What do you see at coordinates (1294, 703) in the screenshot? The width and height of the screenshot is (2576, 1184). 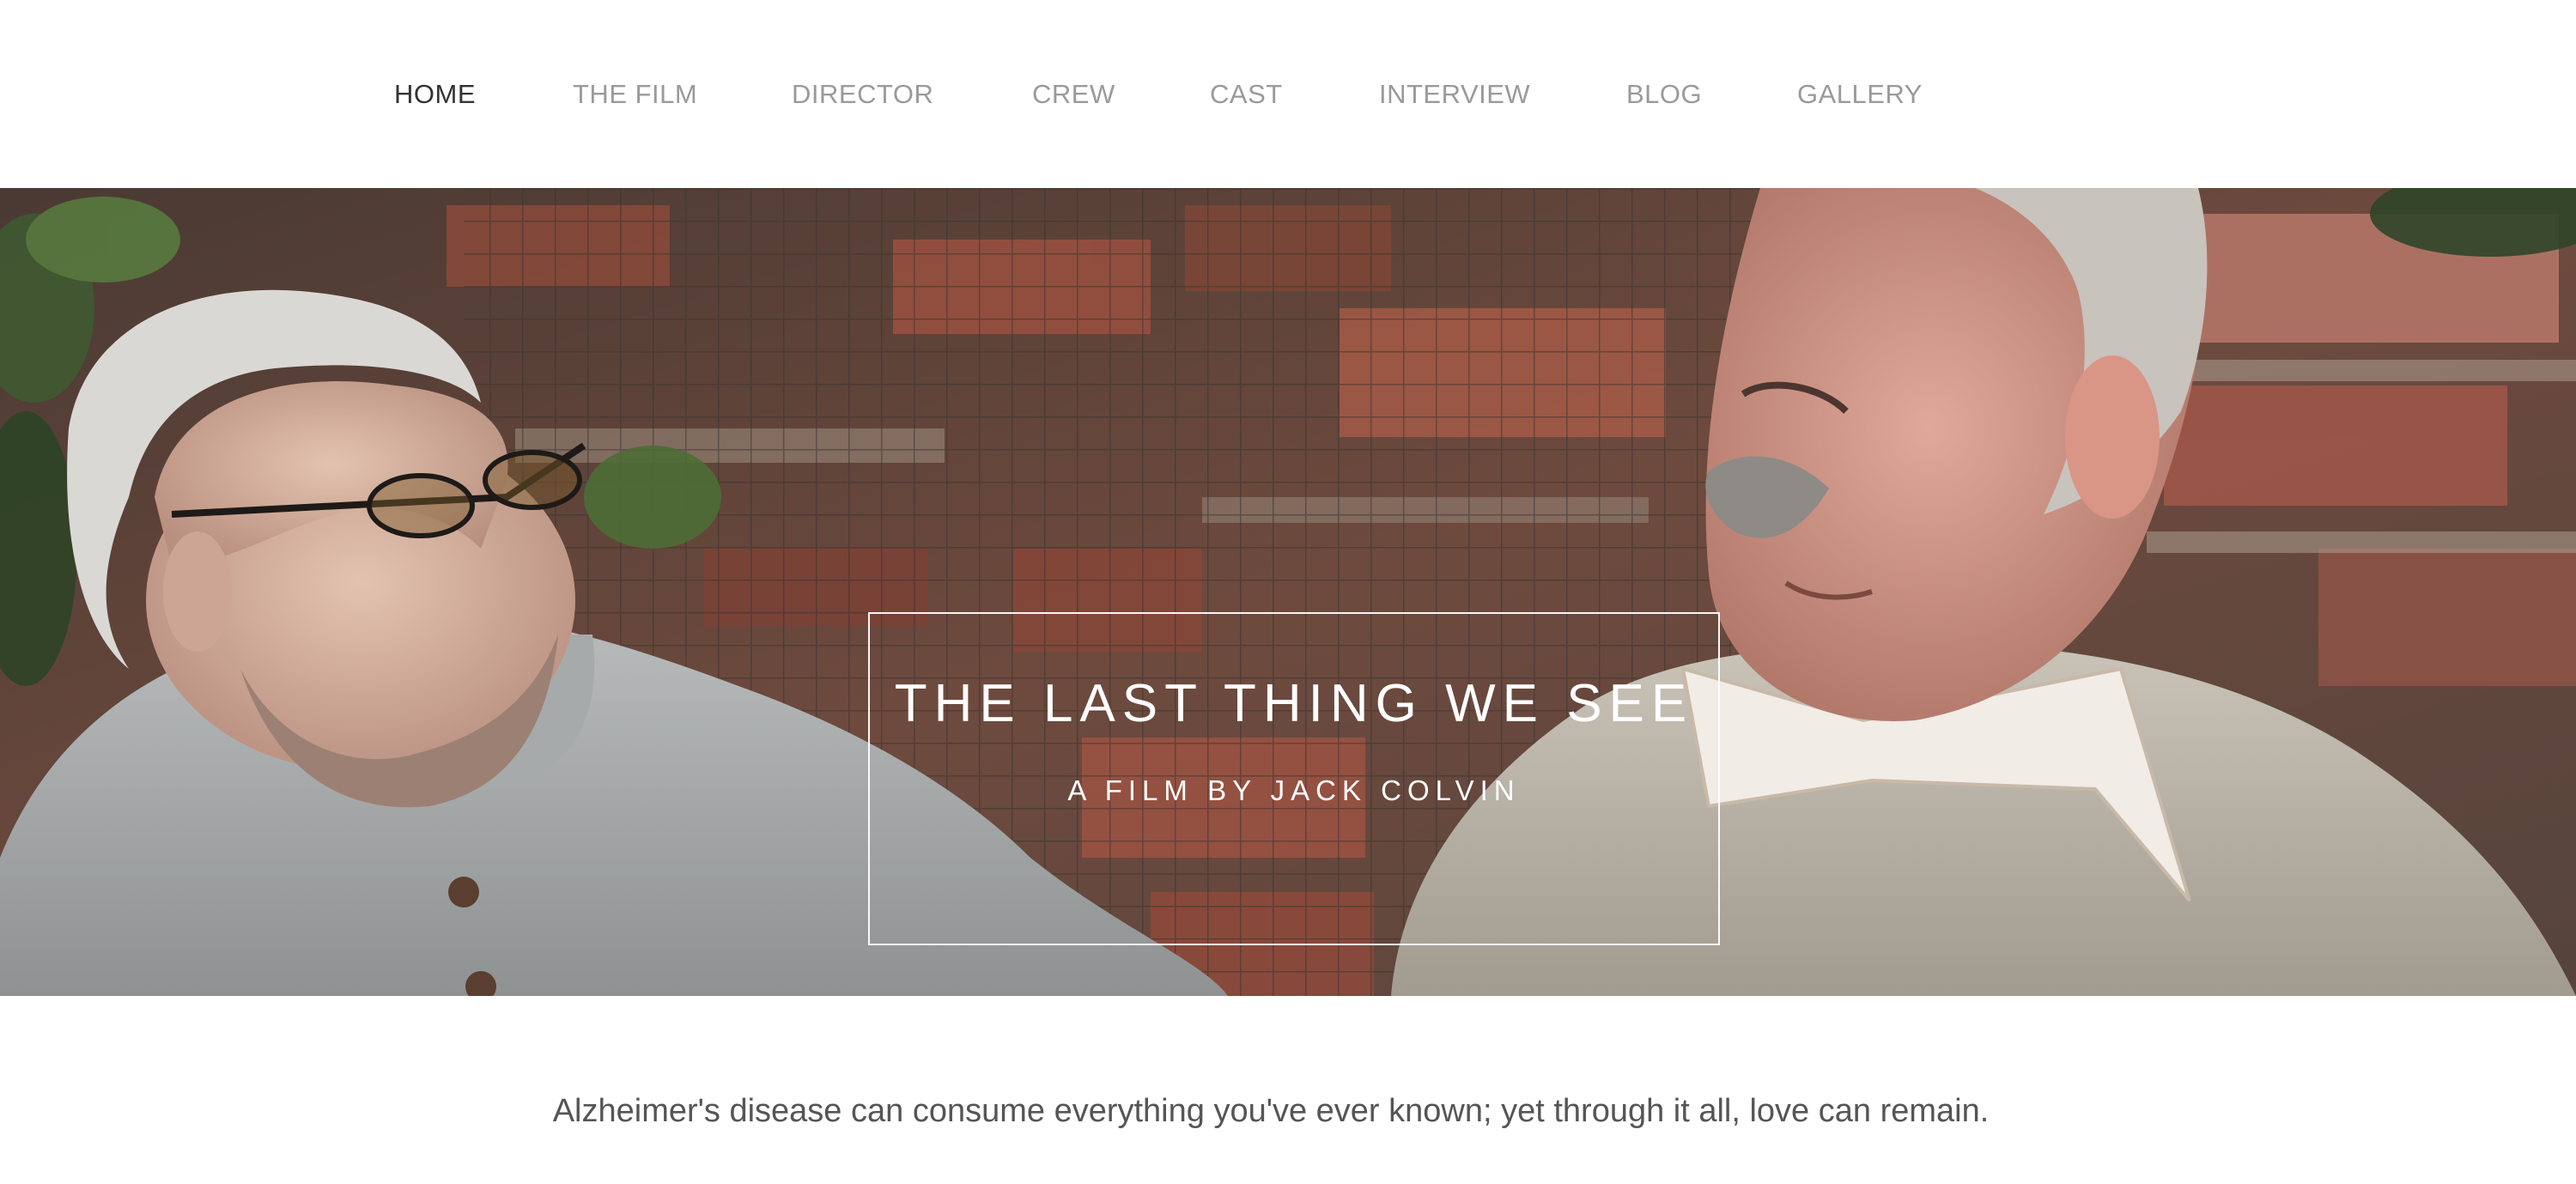 I see `film-title: THE LAST THING WE SEE` at bounding box center [1294, 703].